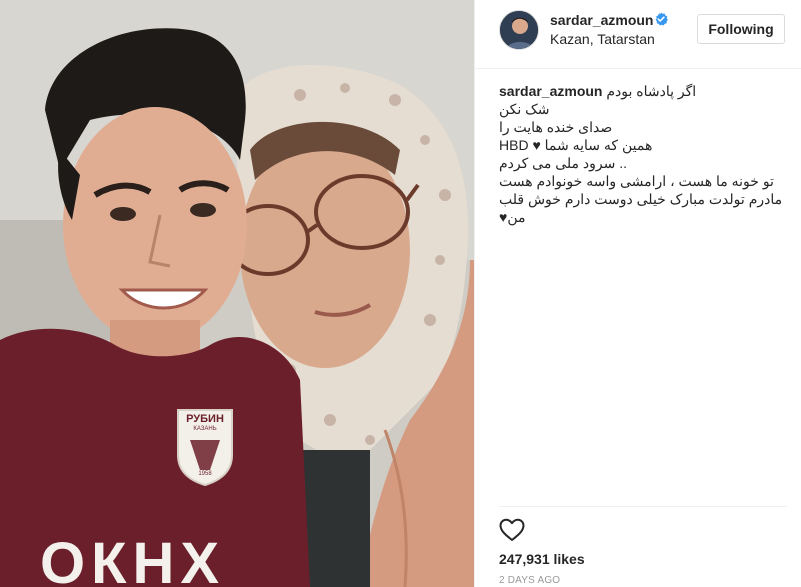 Image resolution: width=801 pixels, height=587 pixels. I want to click on caption-first-line: sardar_azmoun اگر پادشاه بودم, so click(647, 91).